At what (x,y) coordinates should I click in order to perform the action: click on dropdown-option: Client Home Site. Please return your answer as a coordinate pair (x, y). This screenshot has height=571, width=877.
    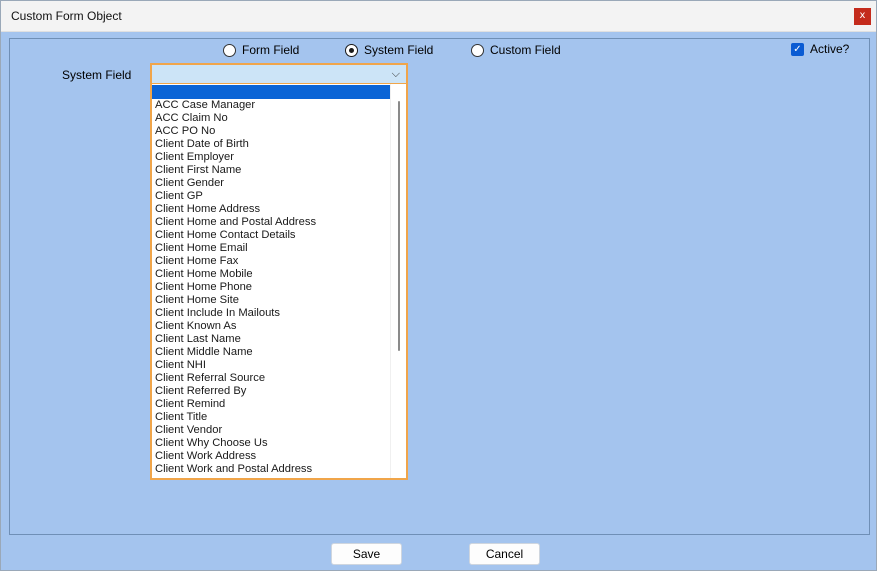
    Looking at the image, I should click on (273, 300).